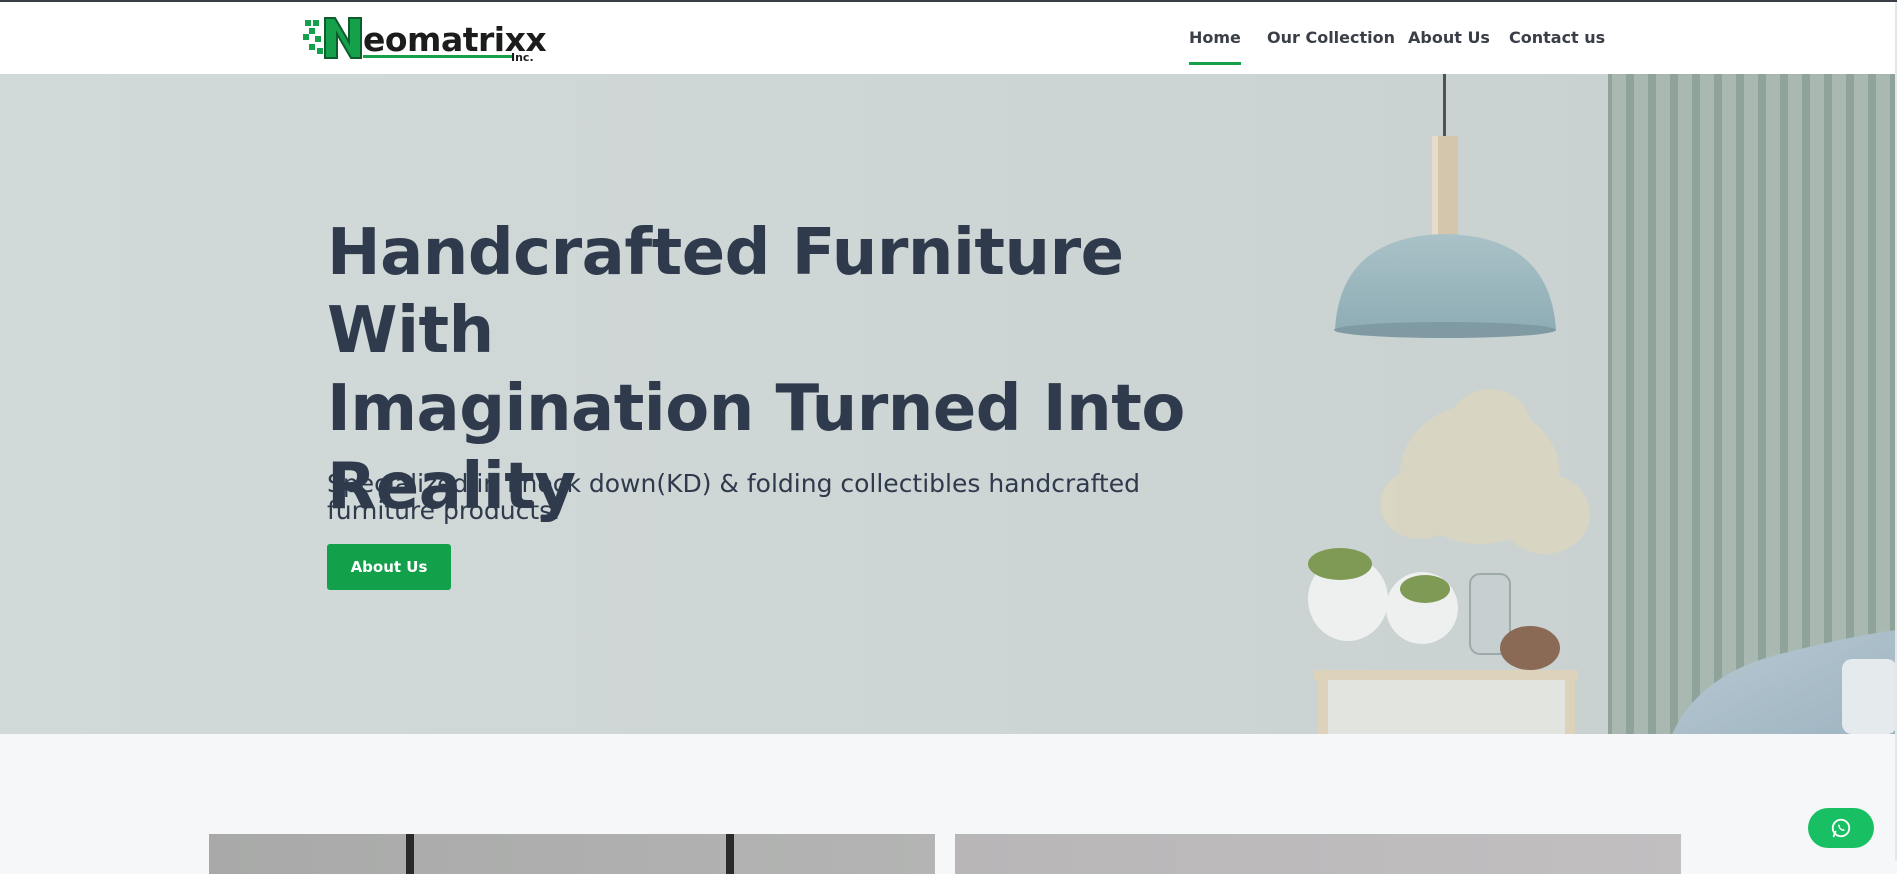 The width and height of the screenshot is (1897, 874). What do you see at coordinates (725, 292) in the screenshot?
I see `hero-title-line-1: Handcrafted Furniture With` at bounding box center [725, 292].